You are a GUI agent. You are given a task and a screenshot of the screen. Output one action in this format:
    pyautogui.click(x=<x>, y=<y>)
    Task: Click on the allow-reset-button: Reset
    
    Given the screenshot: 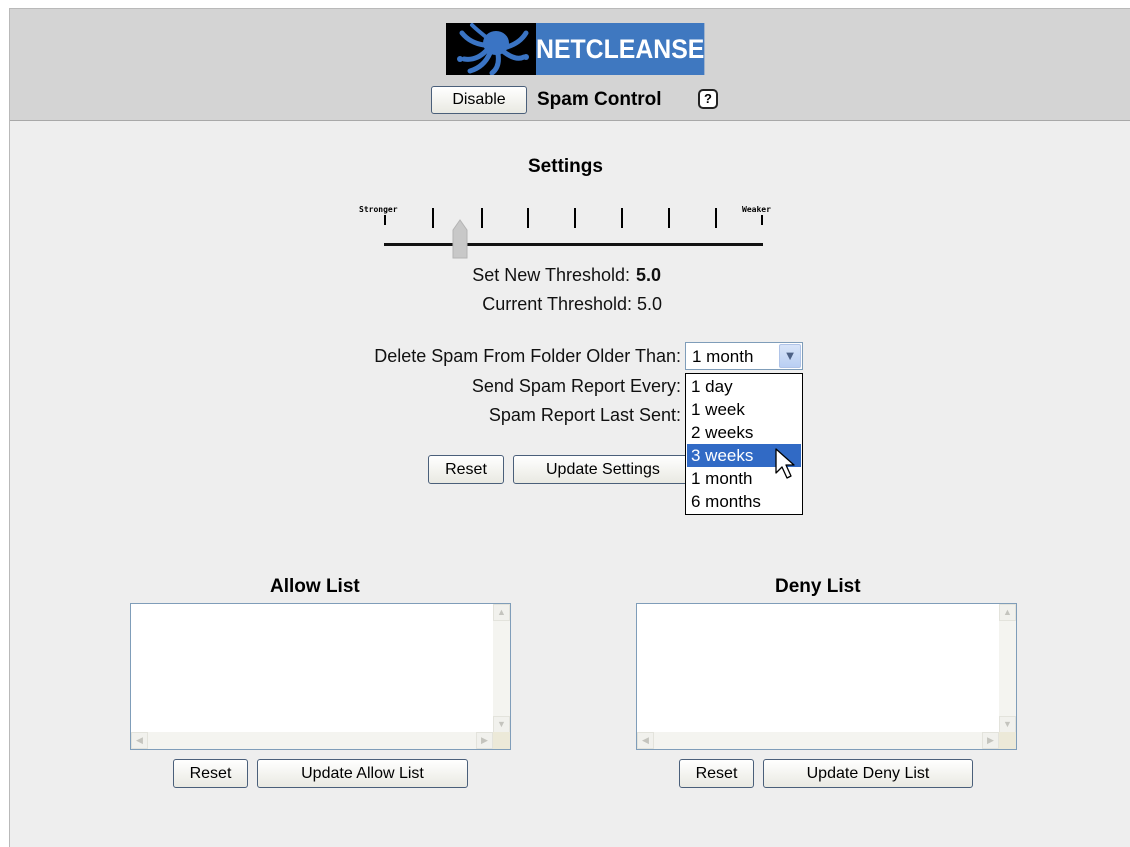 What is the action you would take?
    pyautogui.click(x=210, y=773)
    